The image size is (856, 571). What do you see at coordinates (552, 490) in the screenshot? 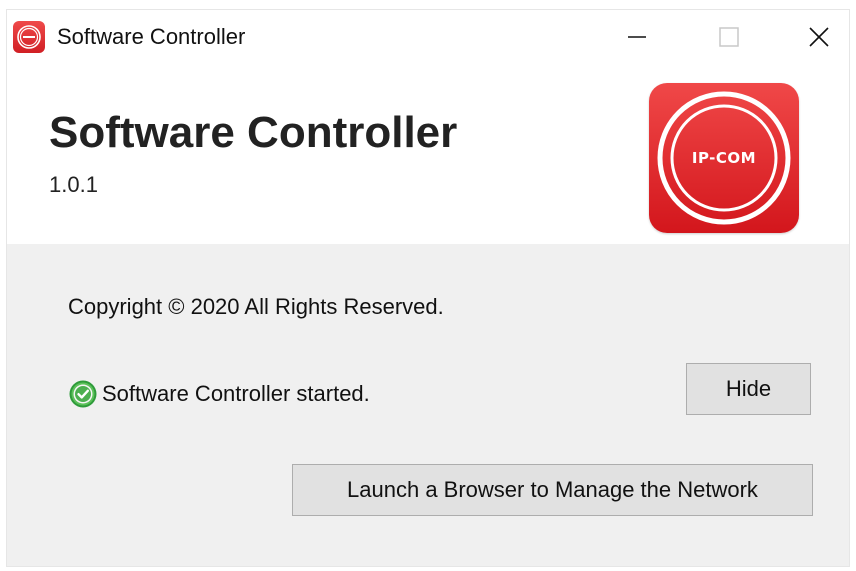
I see `launch-browser-button: Launch a Browser to Manage the Network` at bounding box center [552, 490].